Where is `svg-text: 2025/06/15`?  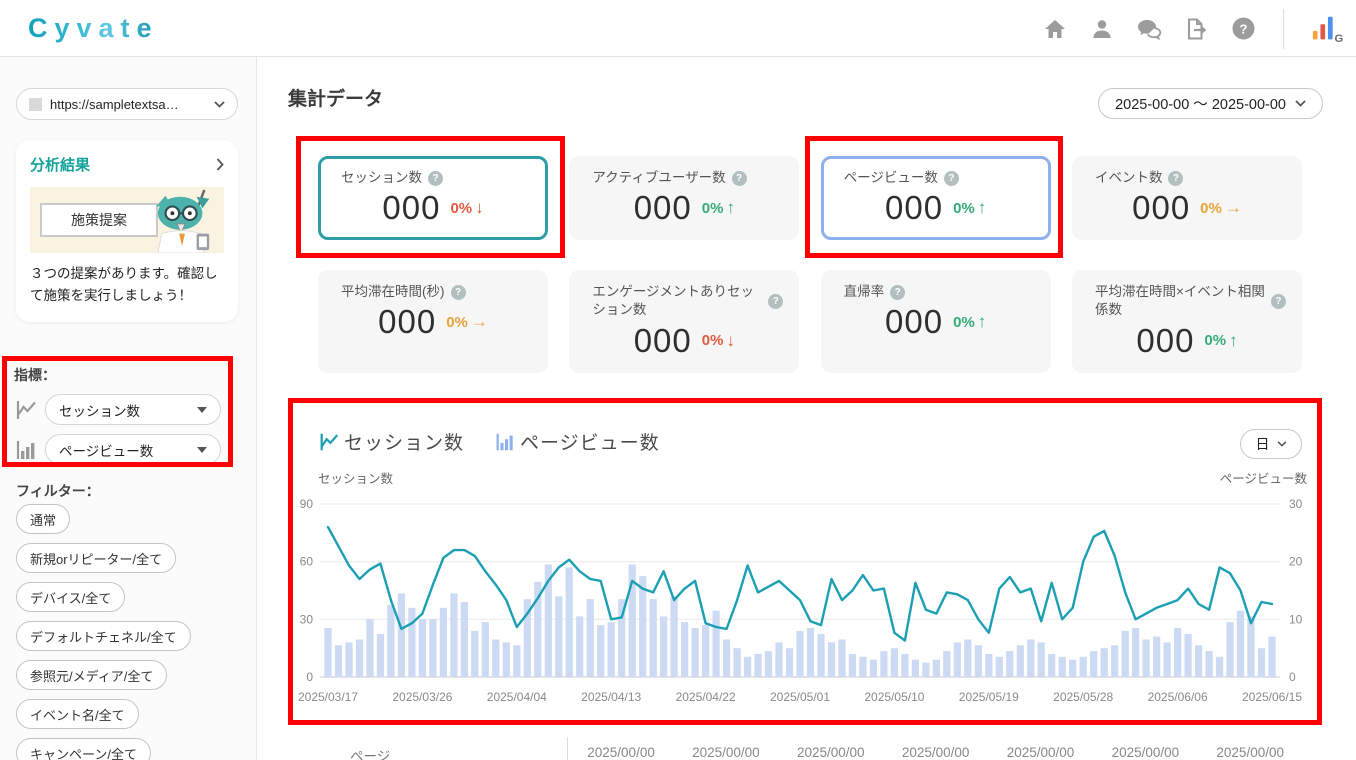
svg-text: 2025/06/15 is located at coordinates (1272, 697).